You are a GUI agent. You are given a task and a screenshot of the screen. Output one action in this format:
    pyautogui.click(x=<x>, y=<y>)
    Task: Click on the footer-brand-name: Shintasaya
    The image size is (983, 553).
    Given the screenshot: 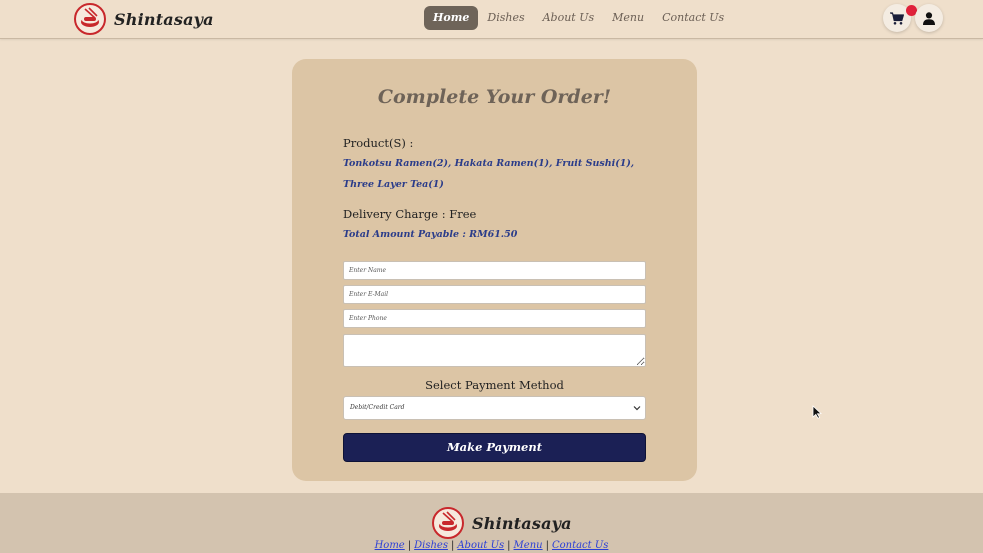 What is the action you would take?
    pyautogui.click(x=522, y=523)
    